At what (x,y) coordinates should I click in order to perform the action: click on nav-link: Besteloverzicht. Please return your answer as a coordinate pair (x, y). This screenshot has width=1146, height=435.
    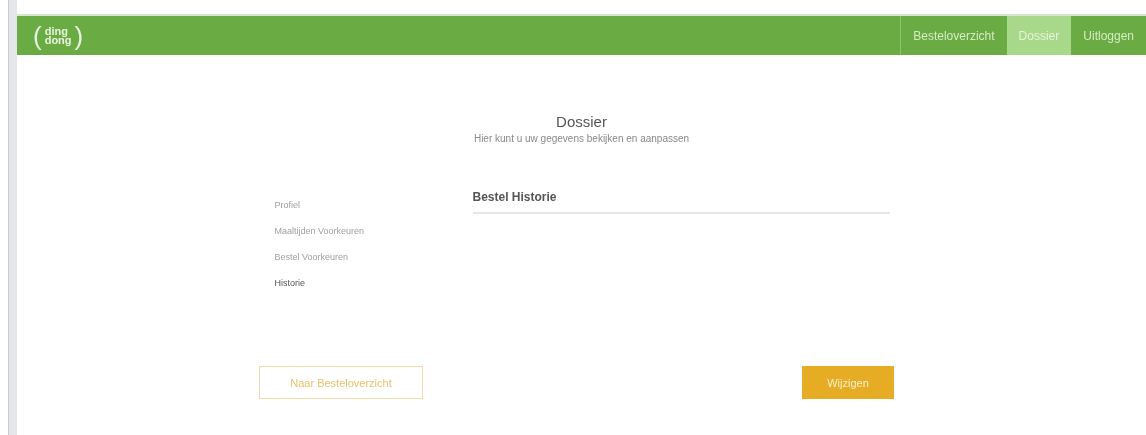
    Looking at the image, I should click on (953, 35).